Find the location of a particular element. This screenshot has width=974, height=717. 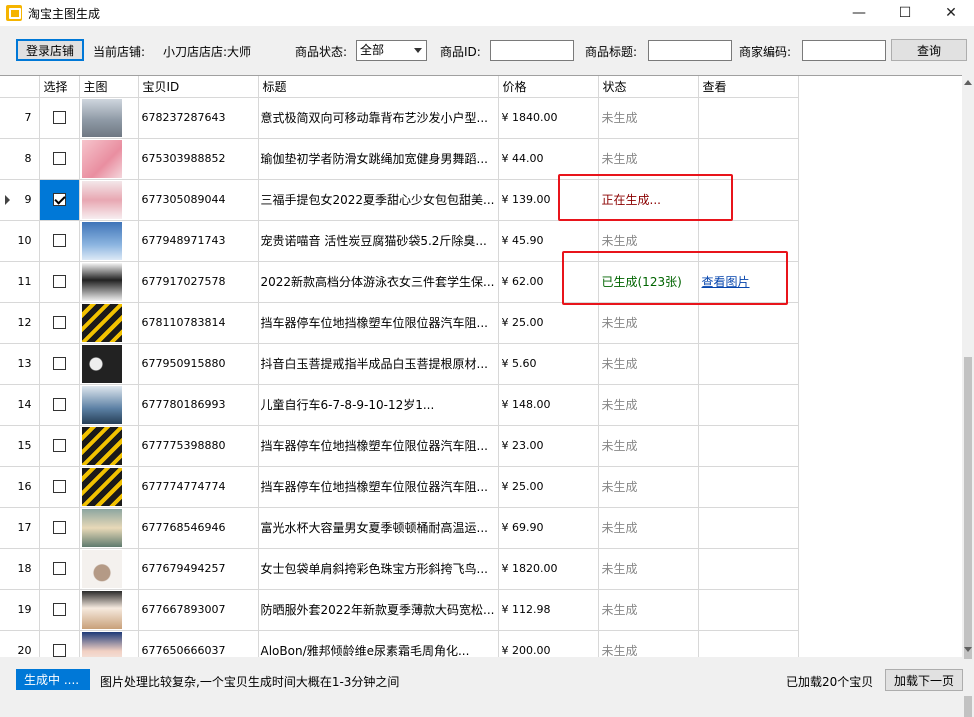

column-header-view: 查看 is located at coordinates (748, 87).